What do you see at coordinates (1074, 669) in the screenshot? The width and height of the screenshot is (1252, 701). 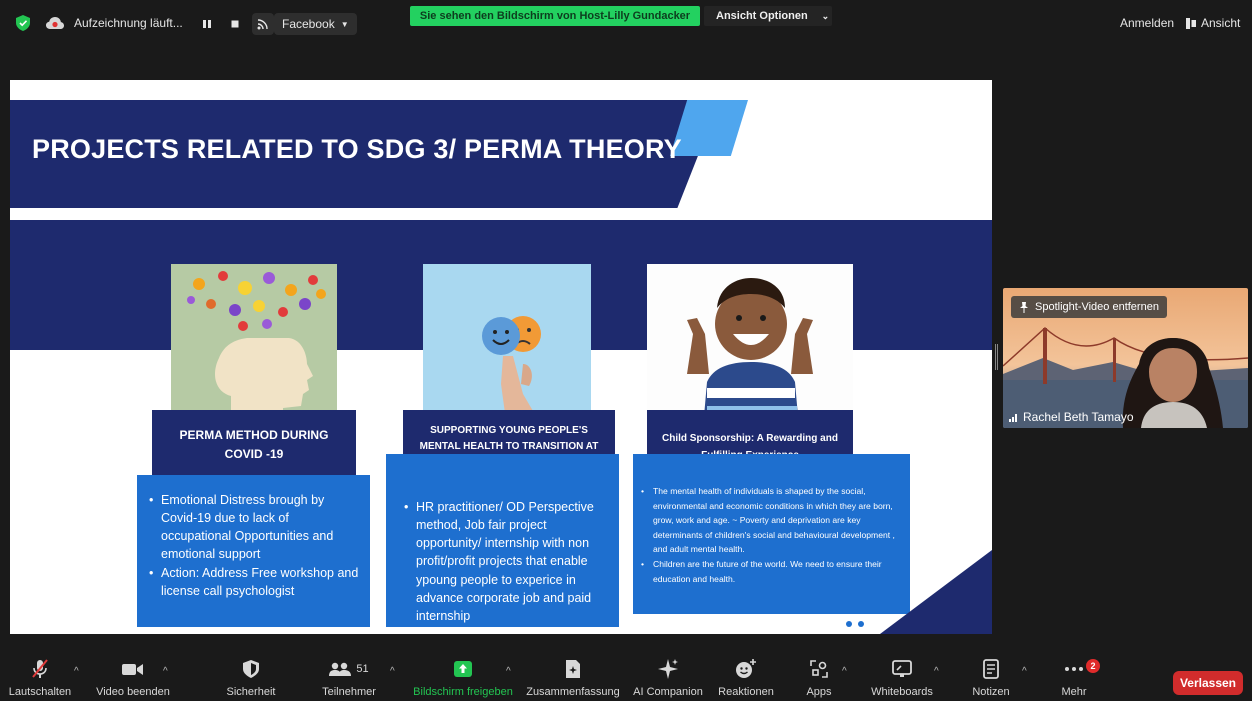 I see `more-dots-icon` at bounding box center [1074, 669].